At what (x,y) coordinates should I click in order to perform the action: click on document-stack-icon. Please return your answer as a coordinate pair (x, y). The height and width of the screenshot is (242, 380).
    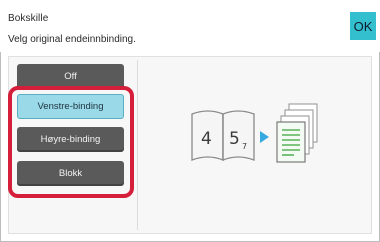
    Looking at the image, I should click on (297, 133).